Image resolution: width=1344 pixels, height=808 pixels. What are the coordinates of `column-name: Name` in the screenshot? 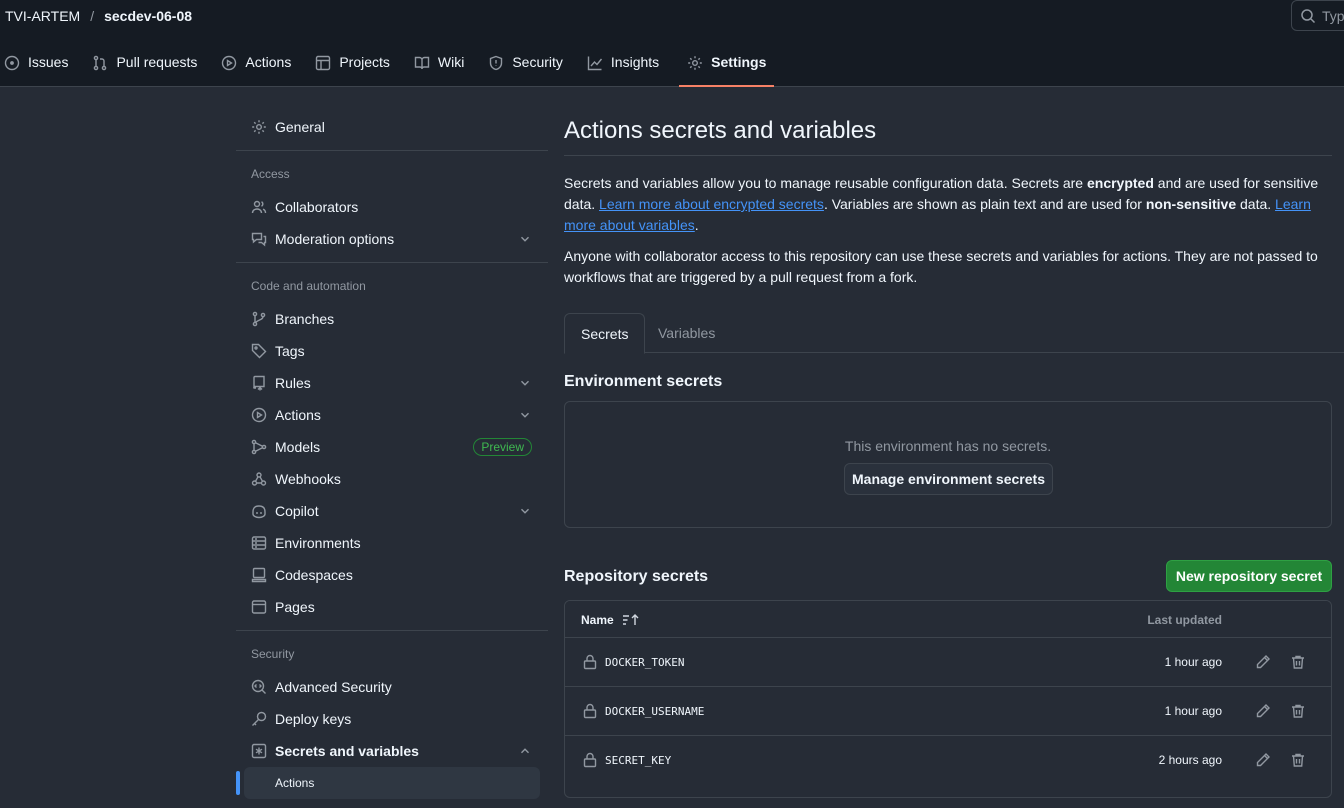 It's located at (610, 620).